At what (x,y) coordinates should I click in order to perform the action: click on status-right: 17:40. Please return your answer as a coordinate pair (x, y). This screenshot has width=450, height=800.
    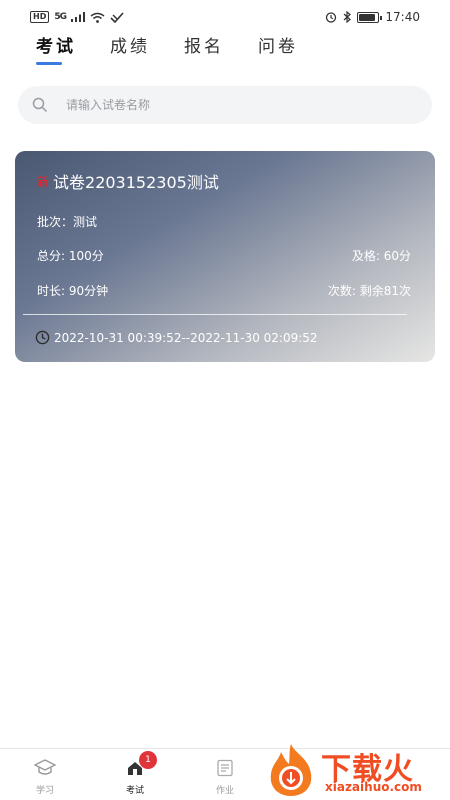
    Looking at the image, I should click on (372, 17).